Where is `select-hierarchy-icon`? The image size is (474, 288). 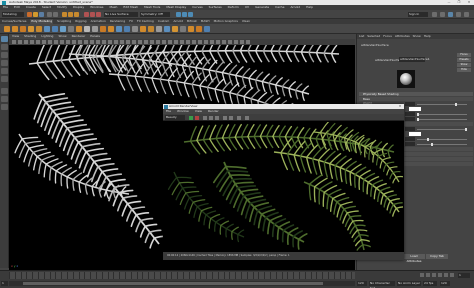 select-hierarchy-icon is located at coordinates (64, 14).